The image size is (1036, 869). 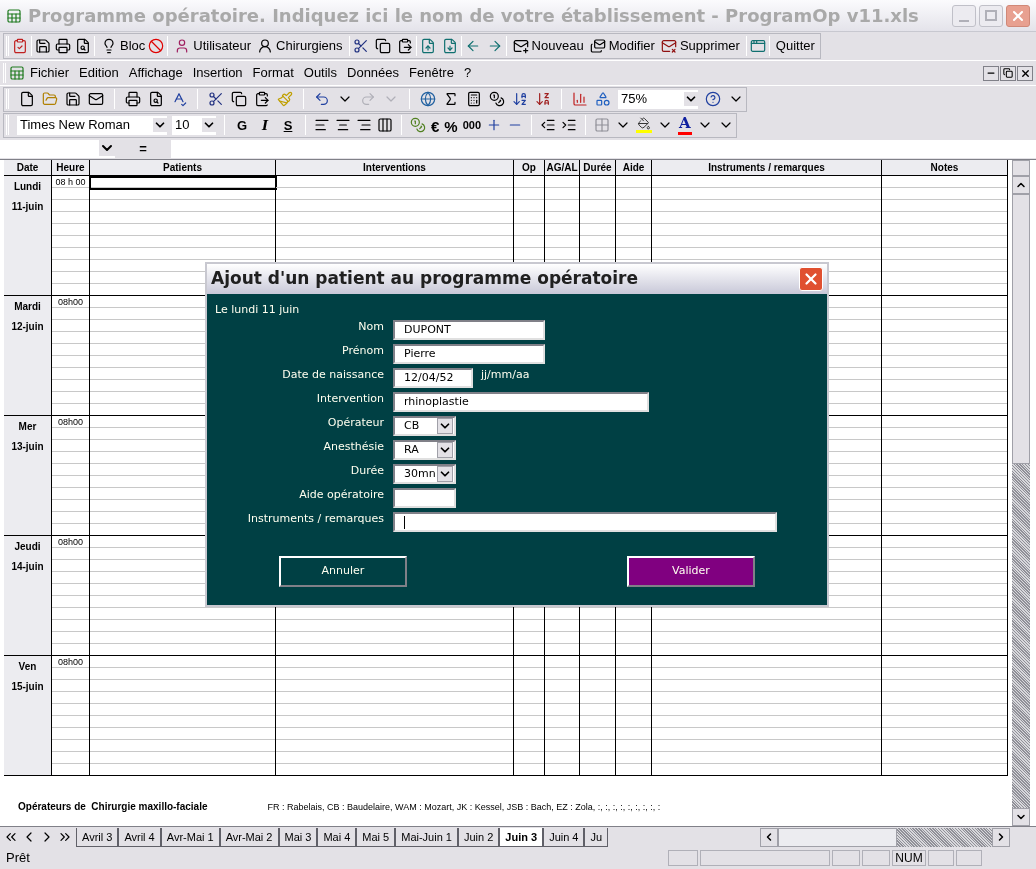 What do you see at coordinates (564, 837) in the screenshot?
I see `sheet-tab: Juin 4` at bounding box center [564, 837].